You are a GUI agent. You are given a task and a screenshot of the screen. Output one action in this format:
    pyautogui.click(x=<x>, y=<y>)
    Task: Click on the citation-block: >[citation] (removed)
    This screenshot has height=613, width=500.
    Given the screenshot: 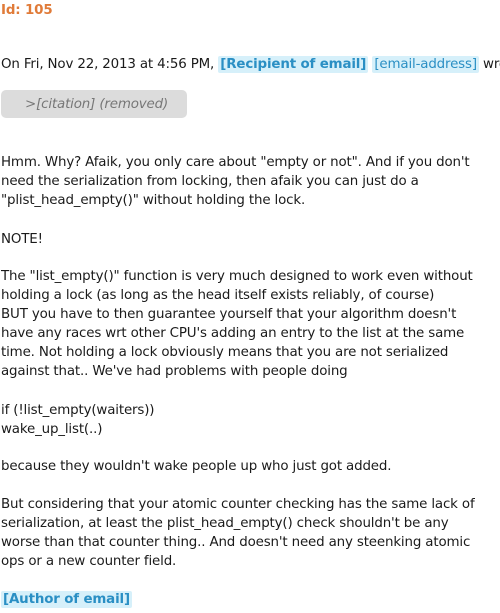 What is the action you would take?
    pyautogui.click(x=94, y=104)
    